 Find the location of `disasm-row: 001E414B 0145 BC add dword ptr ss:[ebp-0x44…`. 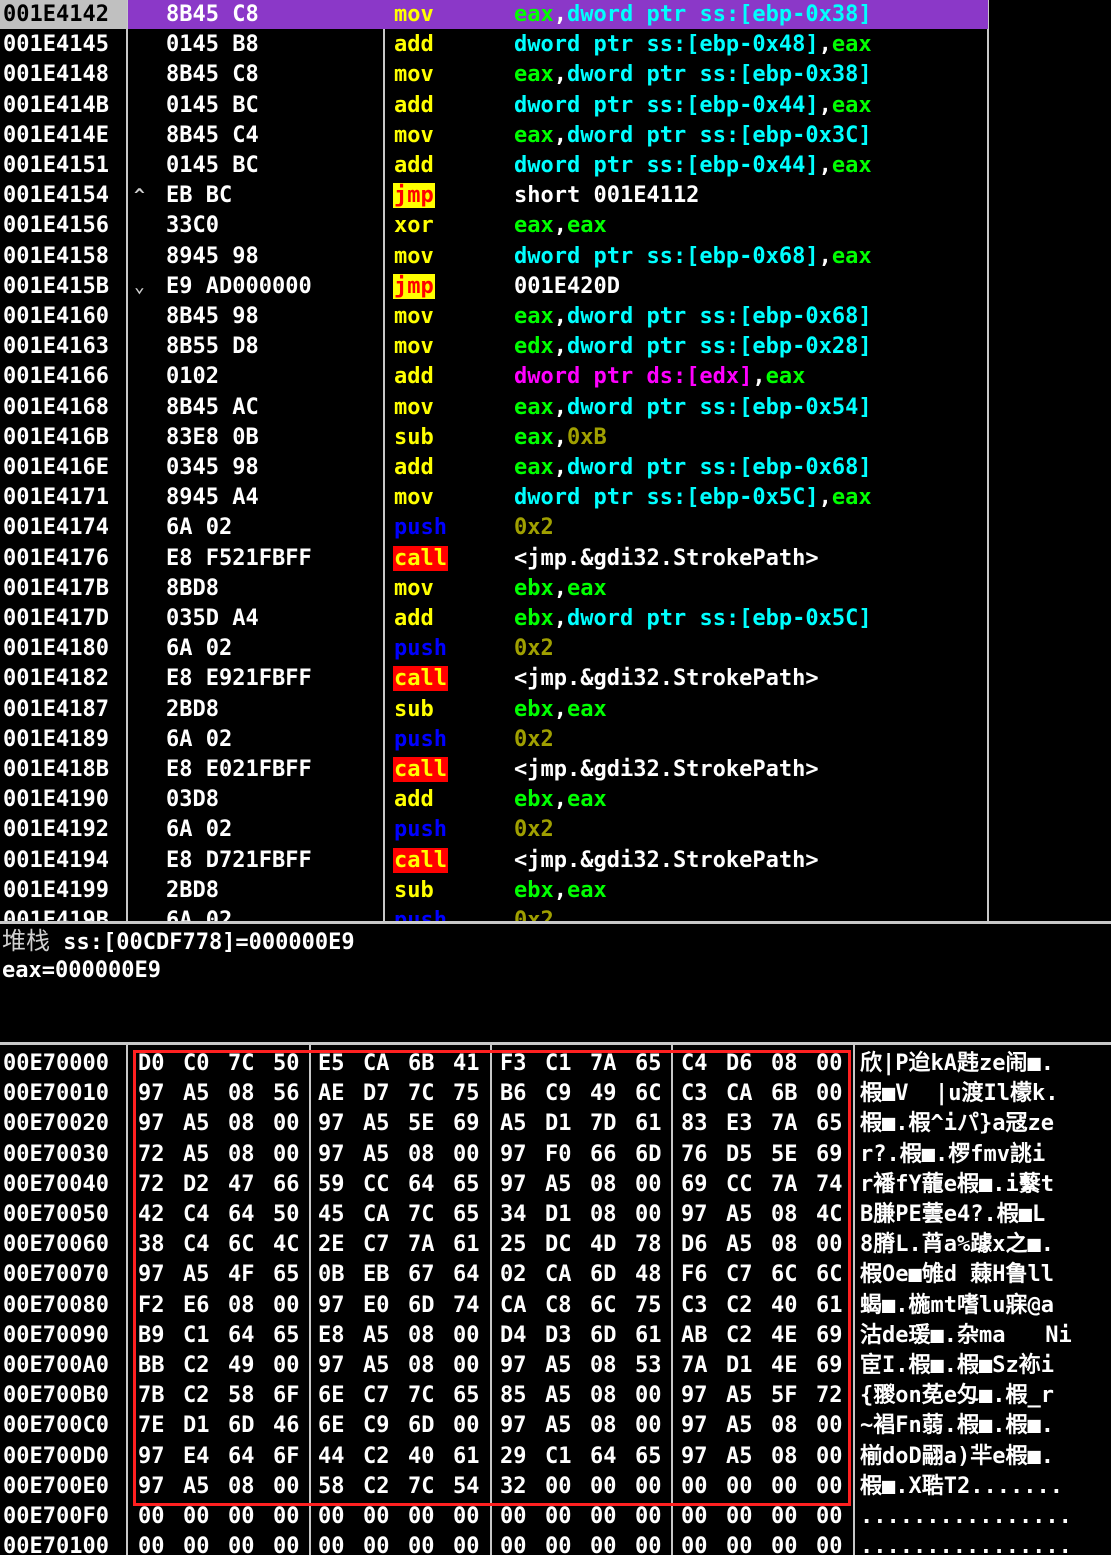

disasm-row: 001E414B 0145 BC add dword ptr ss:[ebp-0x44… is located at coordinates (555, 106).